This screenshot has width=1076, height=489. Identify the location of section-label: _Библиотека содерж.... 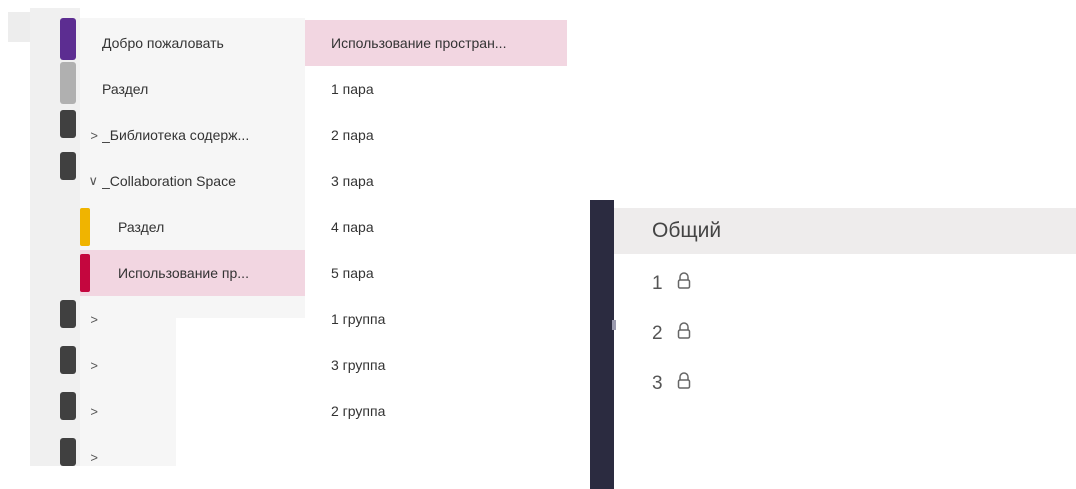
(176, 135).